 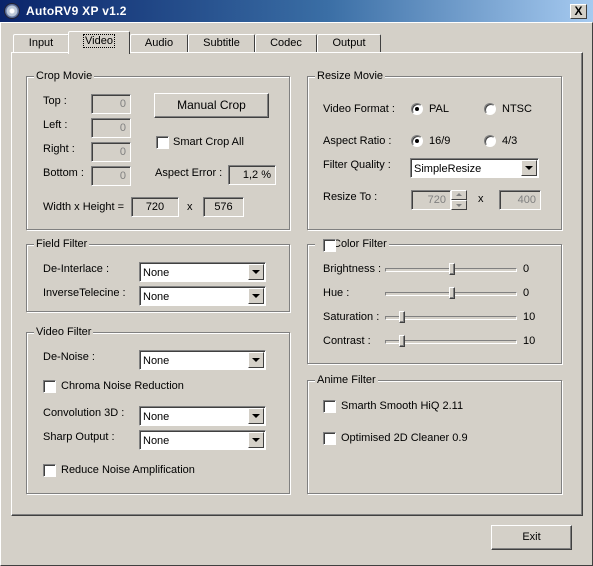 I want to click on tab-video: Video, so click(x=99, y=42).